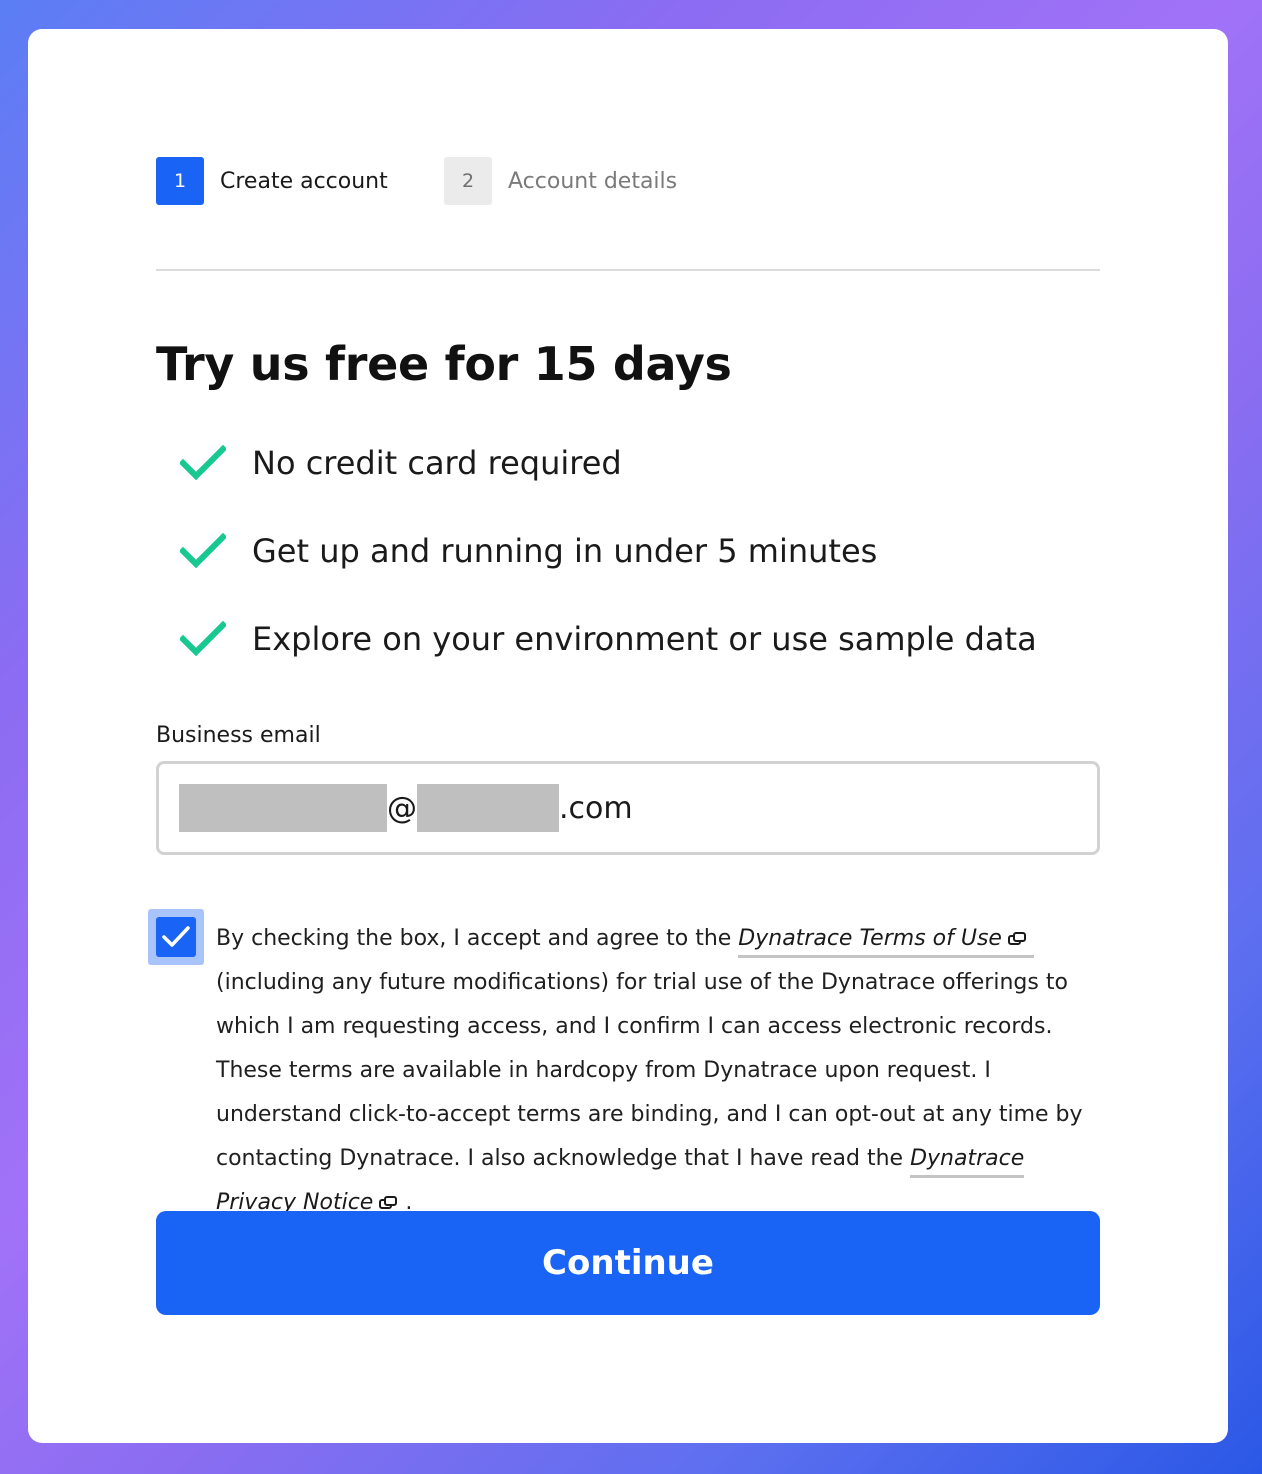 The image size is (1262, 1474). Describe the element at coordinates (628, 270) in the screenshot. I see `divider` at that location.